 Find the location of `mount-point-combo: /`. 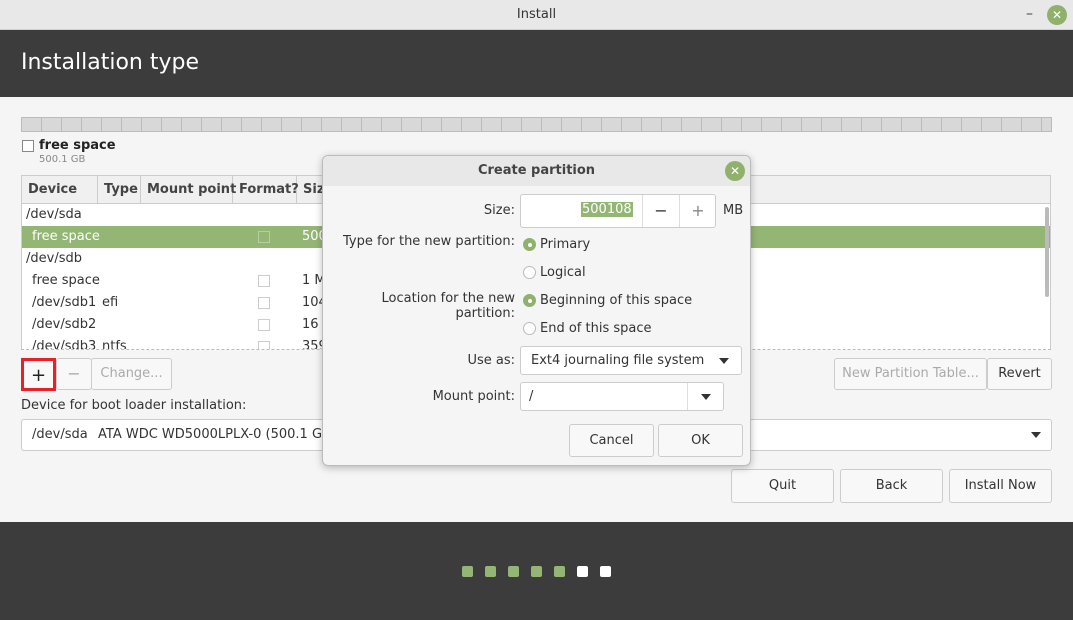

mount-point-combo: / is located at coordinates (622, 396).